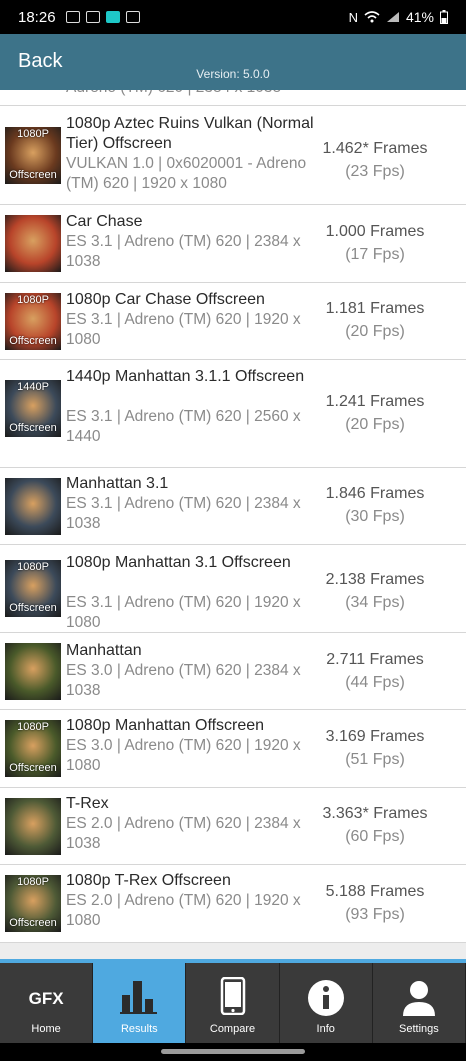  Describe the element at coordinates (33, 408) in the screenshot. I see `benchmark-thumbnail: 1440P Offscreen` at that location.